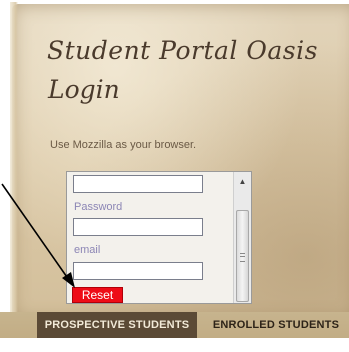 This screenshot has width=349, height=352. What do you see at coordinates (242, 182) in the screenshot?
I see `scroll-up-arrow-icon: ▲` at bounding box center [242, 182].